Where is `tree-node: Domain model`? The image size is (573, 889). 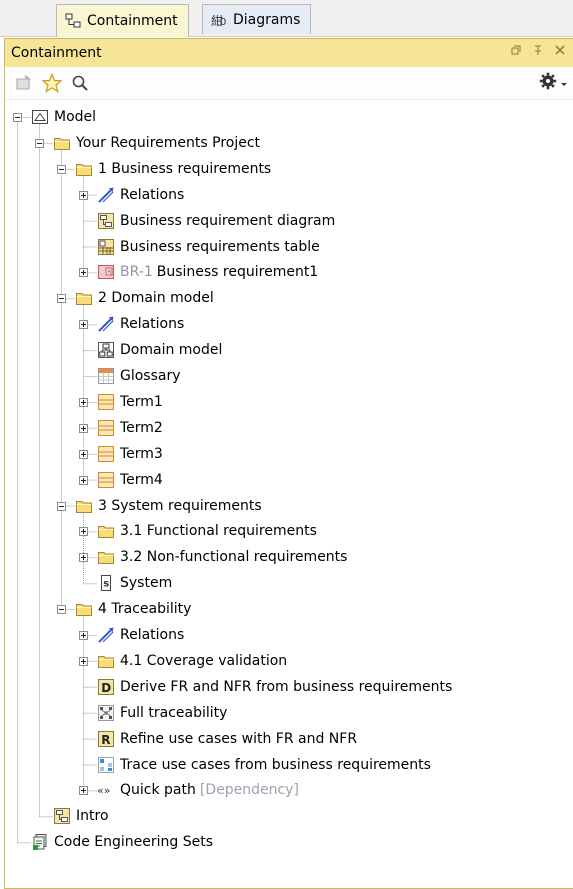 tree-node: Domain model is located at coordinates (159, 350).